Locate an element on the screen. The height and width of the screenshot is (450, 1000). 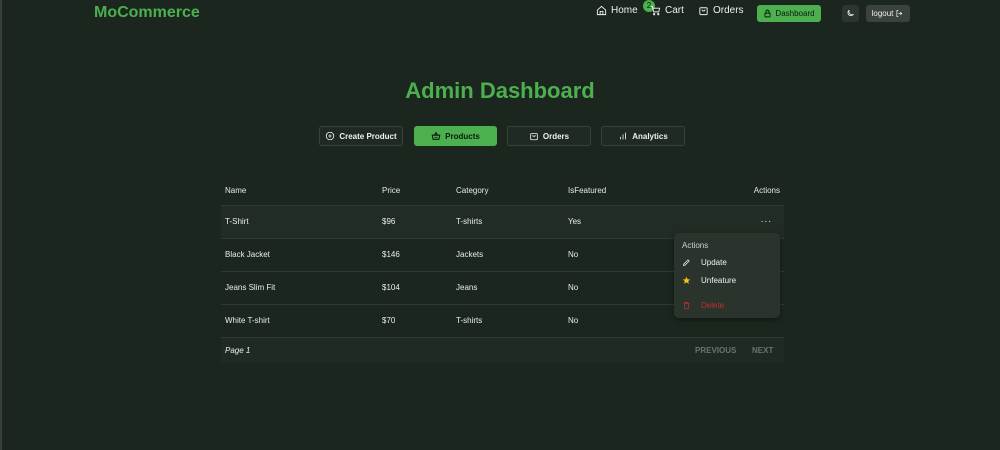
table-pagination: Page 1 PREVIOUS NEXT is located at coordinates (502, 350).